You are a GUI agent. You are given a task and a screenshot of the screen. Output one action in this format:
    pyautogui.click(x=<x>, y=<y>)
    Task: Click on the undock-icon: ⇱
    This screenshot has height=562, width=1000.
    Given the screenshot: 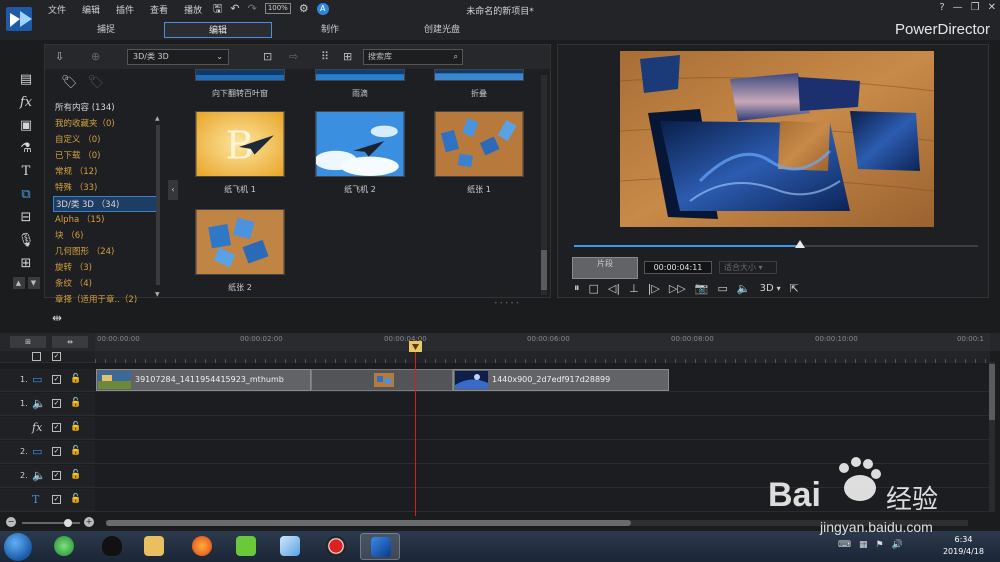 What is the action you would take?
    pyautogui.click(x=794, y=288)
    